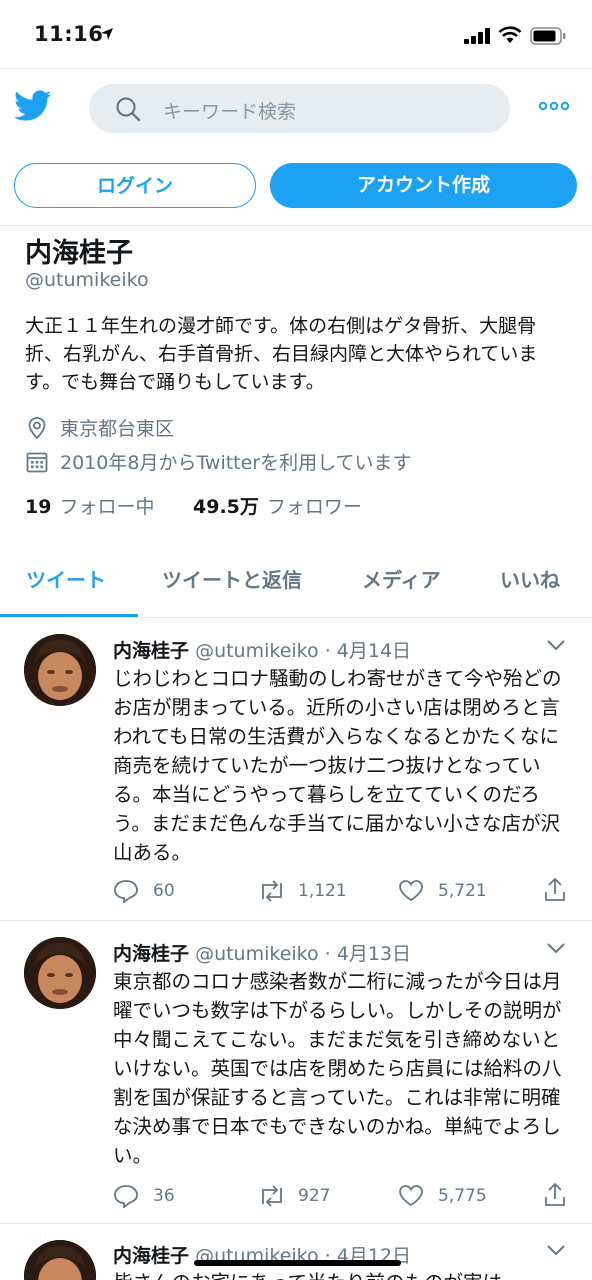  Describe the element at coordinates (548, 36) in the screenshot. I see `battery-icon` at that location.